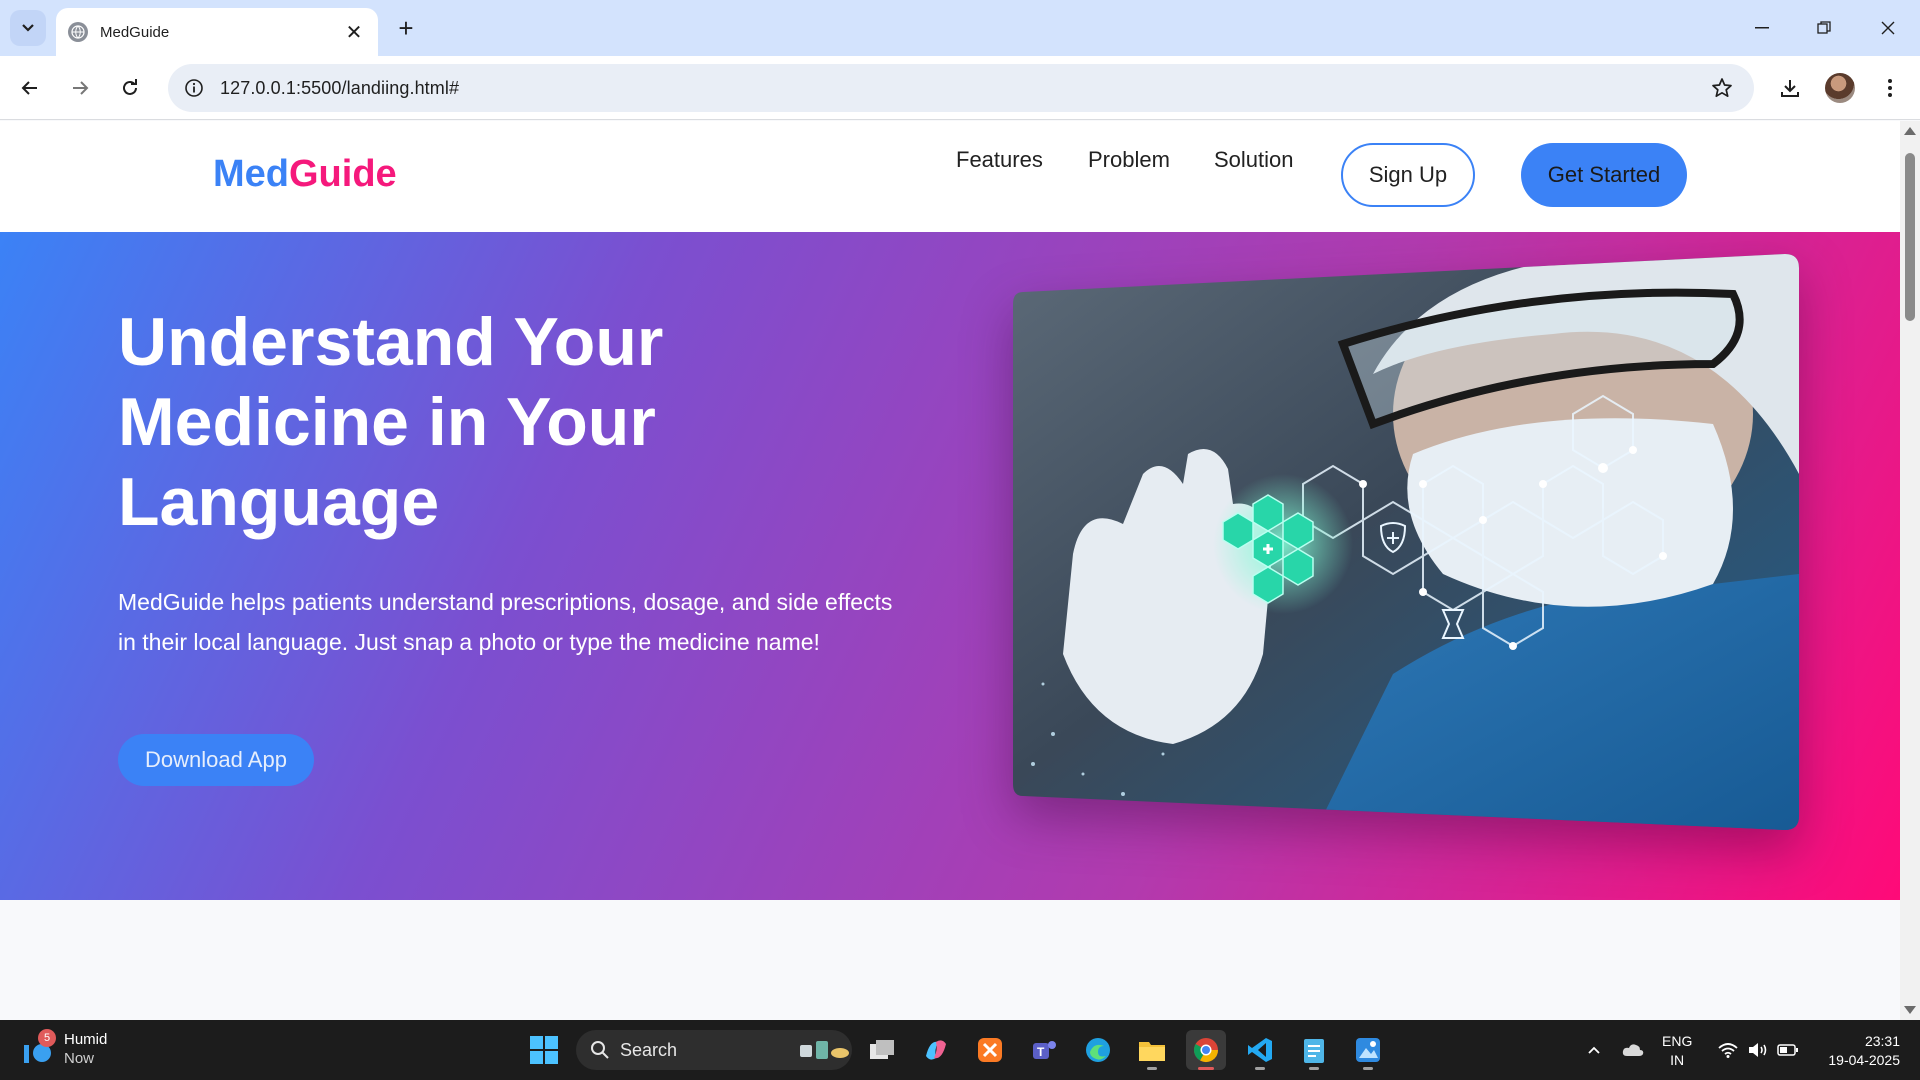 The image size is (1920, 1080). Describe the element at coordinates (600, 1050) in the screenshot. I see `search-icon` at that location.